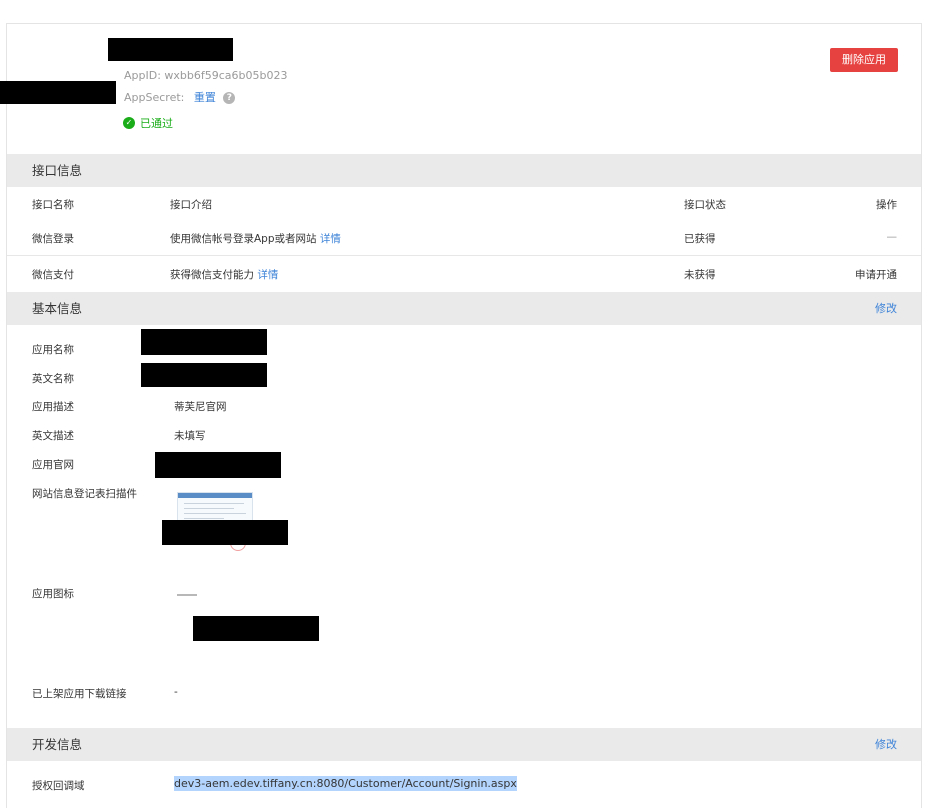  I want to click on apply-open-link: 申请开通, so click(876, 274).